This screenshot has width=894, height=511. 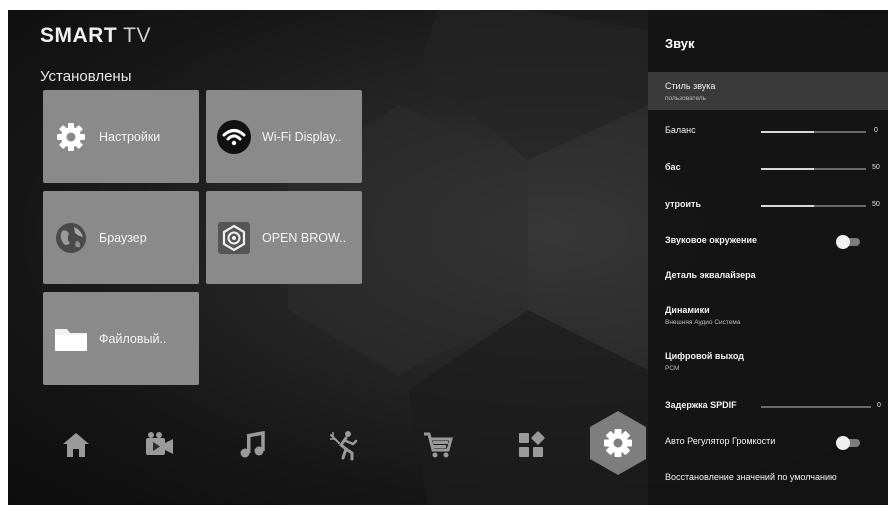 What do you see at coordinates (768, 278) in the screenshot?
I see `row-eq-detail: Деталь эквалайзера` at bounding box center [768, 278].